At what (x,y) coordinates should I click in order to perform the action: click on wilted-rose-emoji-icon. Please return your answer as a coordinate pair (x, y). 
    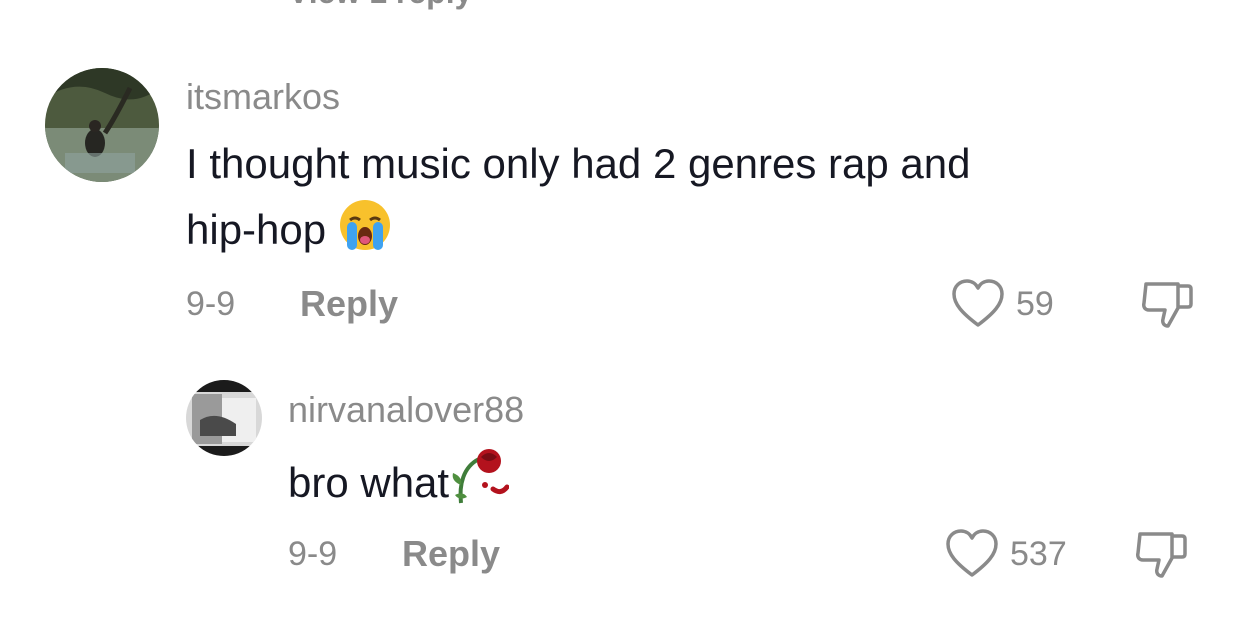
    Looking at the image, I should click on (479, 484).